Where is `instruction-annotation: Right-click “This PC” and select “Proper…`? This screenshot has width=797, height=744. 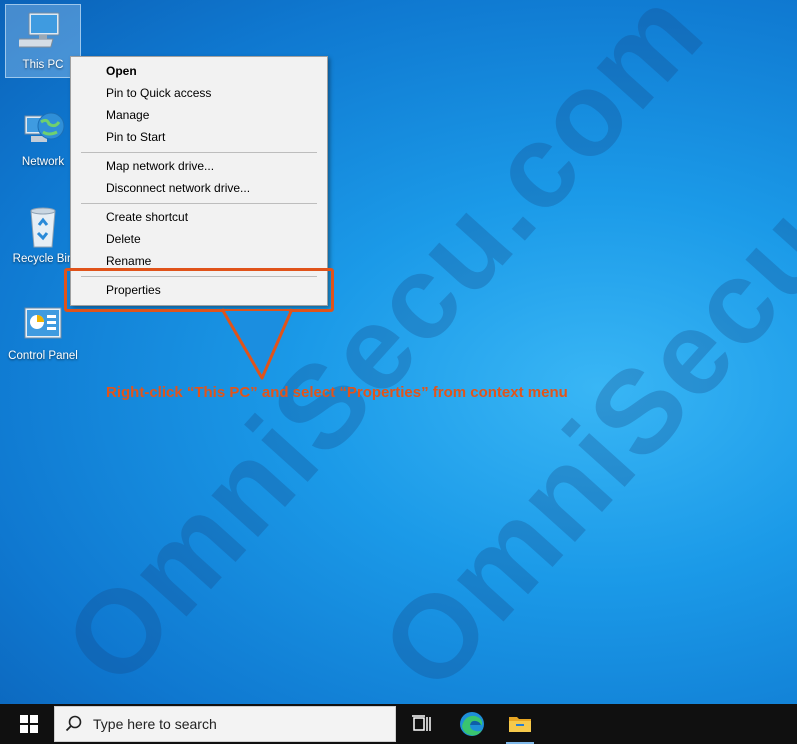
instruction-annotation: Right-click “This PC” and select “Proper… is located at coordinates (337, 392).